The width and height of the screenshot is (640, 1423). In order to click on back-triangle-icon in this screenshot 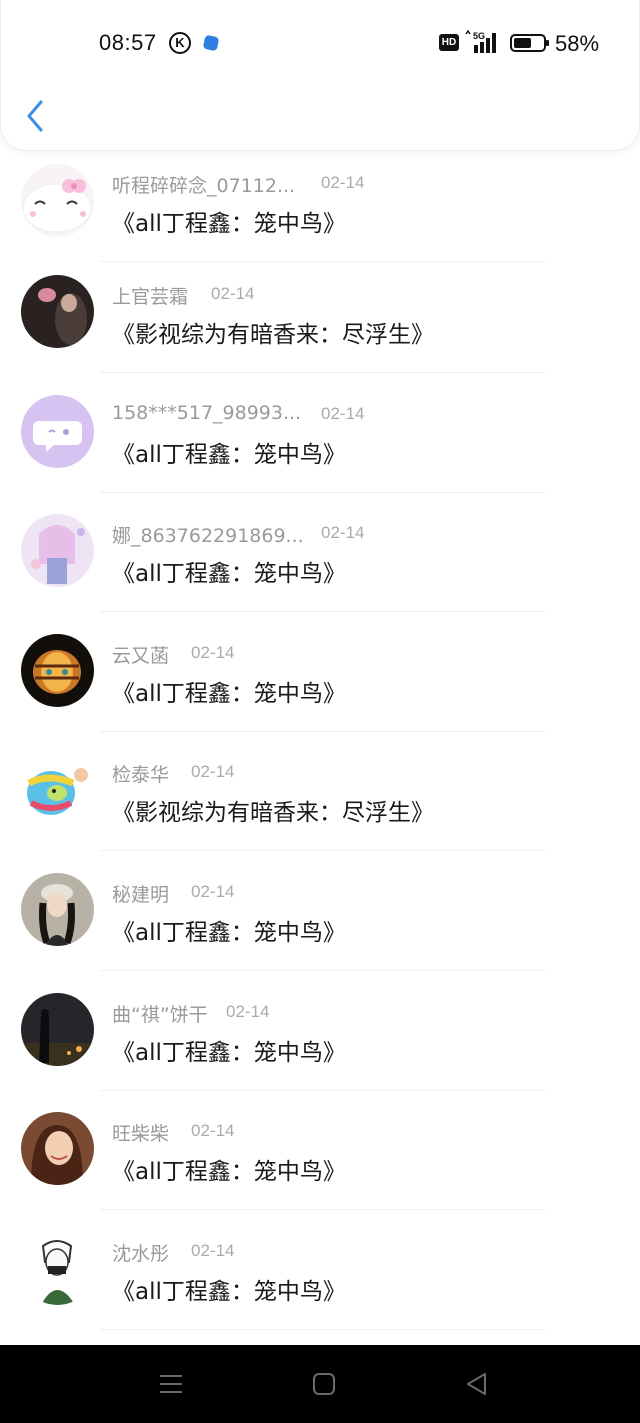, I will do `click(476, 1384)`.